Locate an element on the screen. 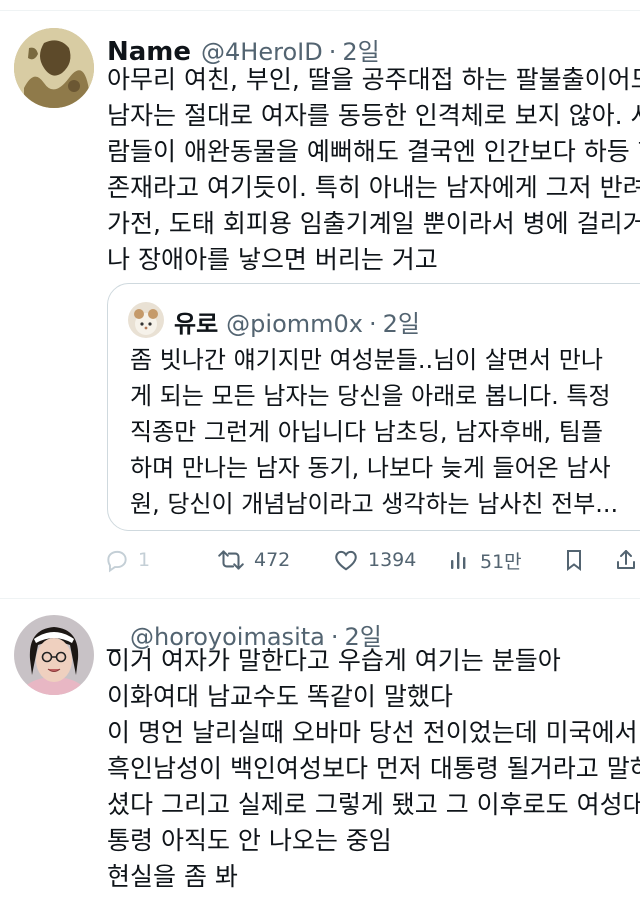 This screenshot has width=640, height=900. tweet-text-line: 람들이 애완동물을 예뻐해도 결국엔 인간보다 하등 한 is located at coordinates (373, 151).